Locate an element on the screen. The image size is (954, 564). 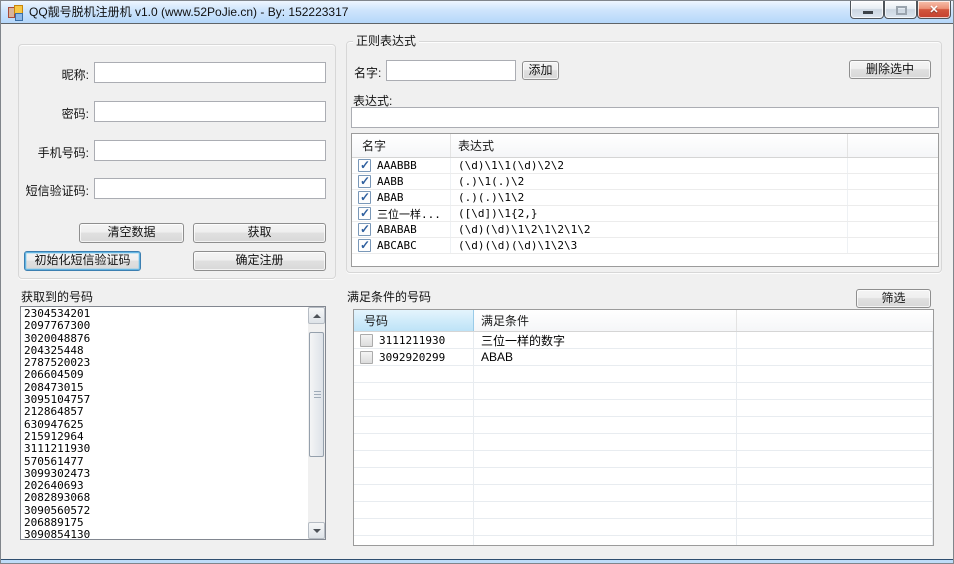
vertical-scrollbar is located at coordinates (316, 423).